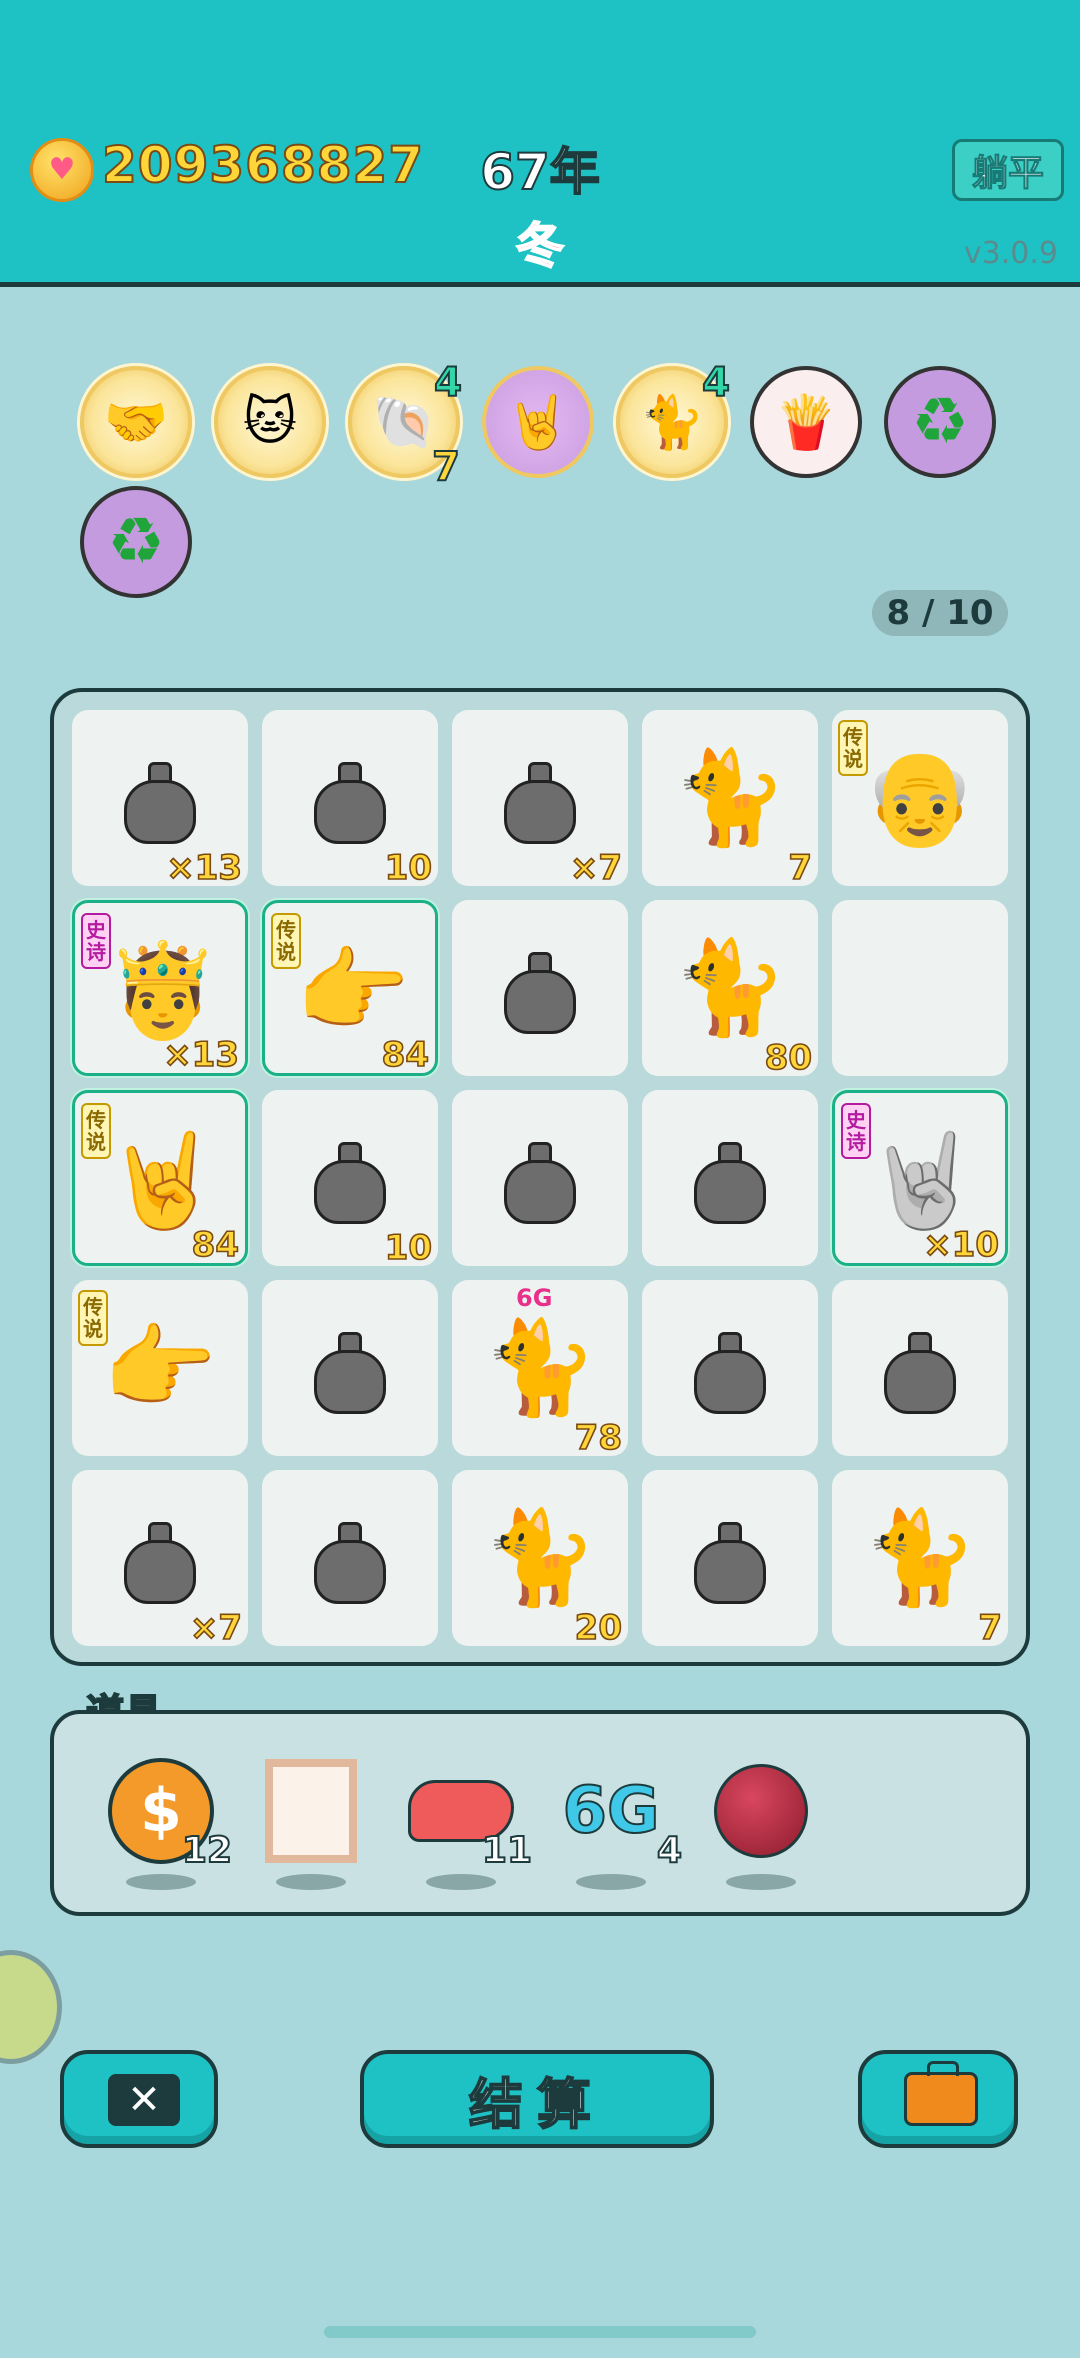 This screenshot has height=2358, width=1080. What do you see at coordinates (920, 798) in the screenshot?
I see `grid-cell-old-man: 👴 传说` at bounding box center [920, 798].